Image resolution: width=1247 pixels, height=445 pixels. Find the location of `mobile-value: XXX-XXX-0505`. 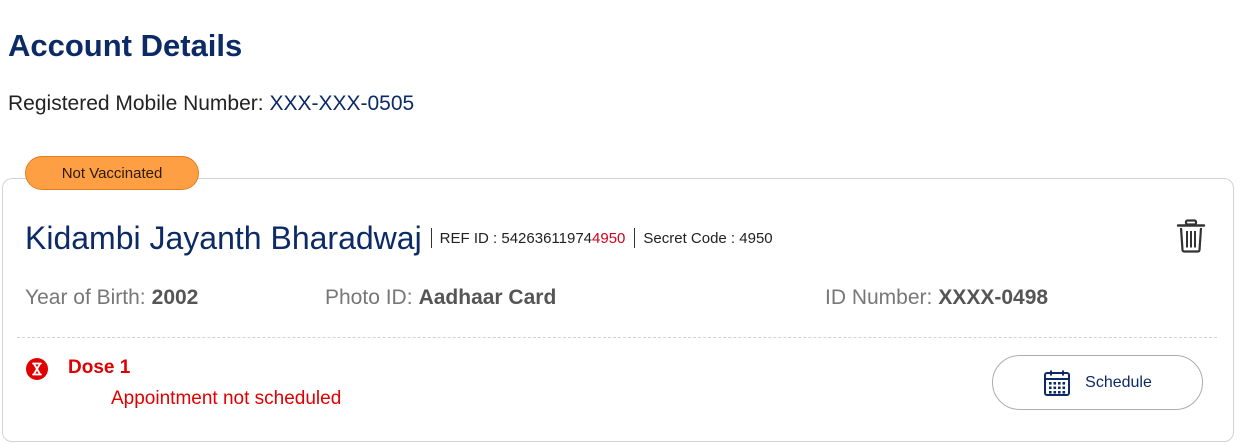

mobile-value: XXX-XXX-0505 is located at coordinates (342, 103).